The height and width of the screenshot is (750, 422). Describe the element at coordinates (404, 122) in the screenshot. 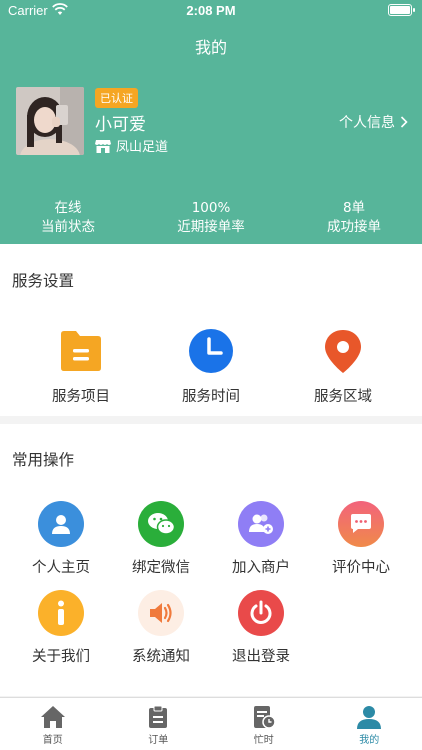

I see `chevron-right-icon` at that location.